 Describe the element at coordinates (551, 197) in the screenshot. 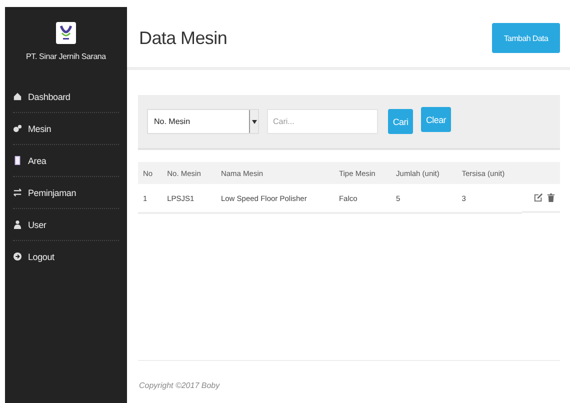

I see `trash-icon` at that location.